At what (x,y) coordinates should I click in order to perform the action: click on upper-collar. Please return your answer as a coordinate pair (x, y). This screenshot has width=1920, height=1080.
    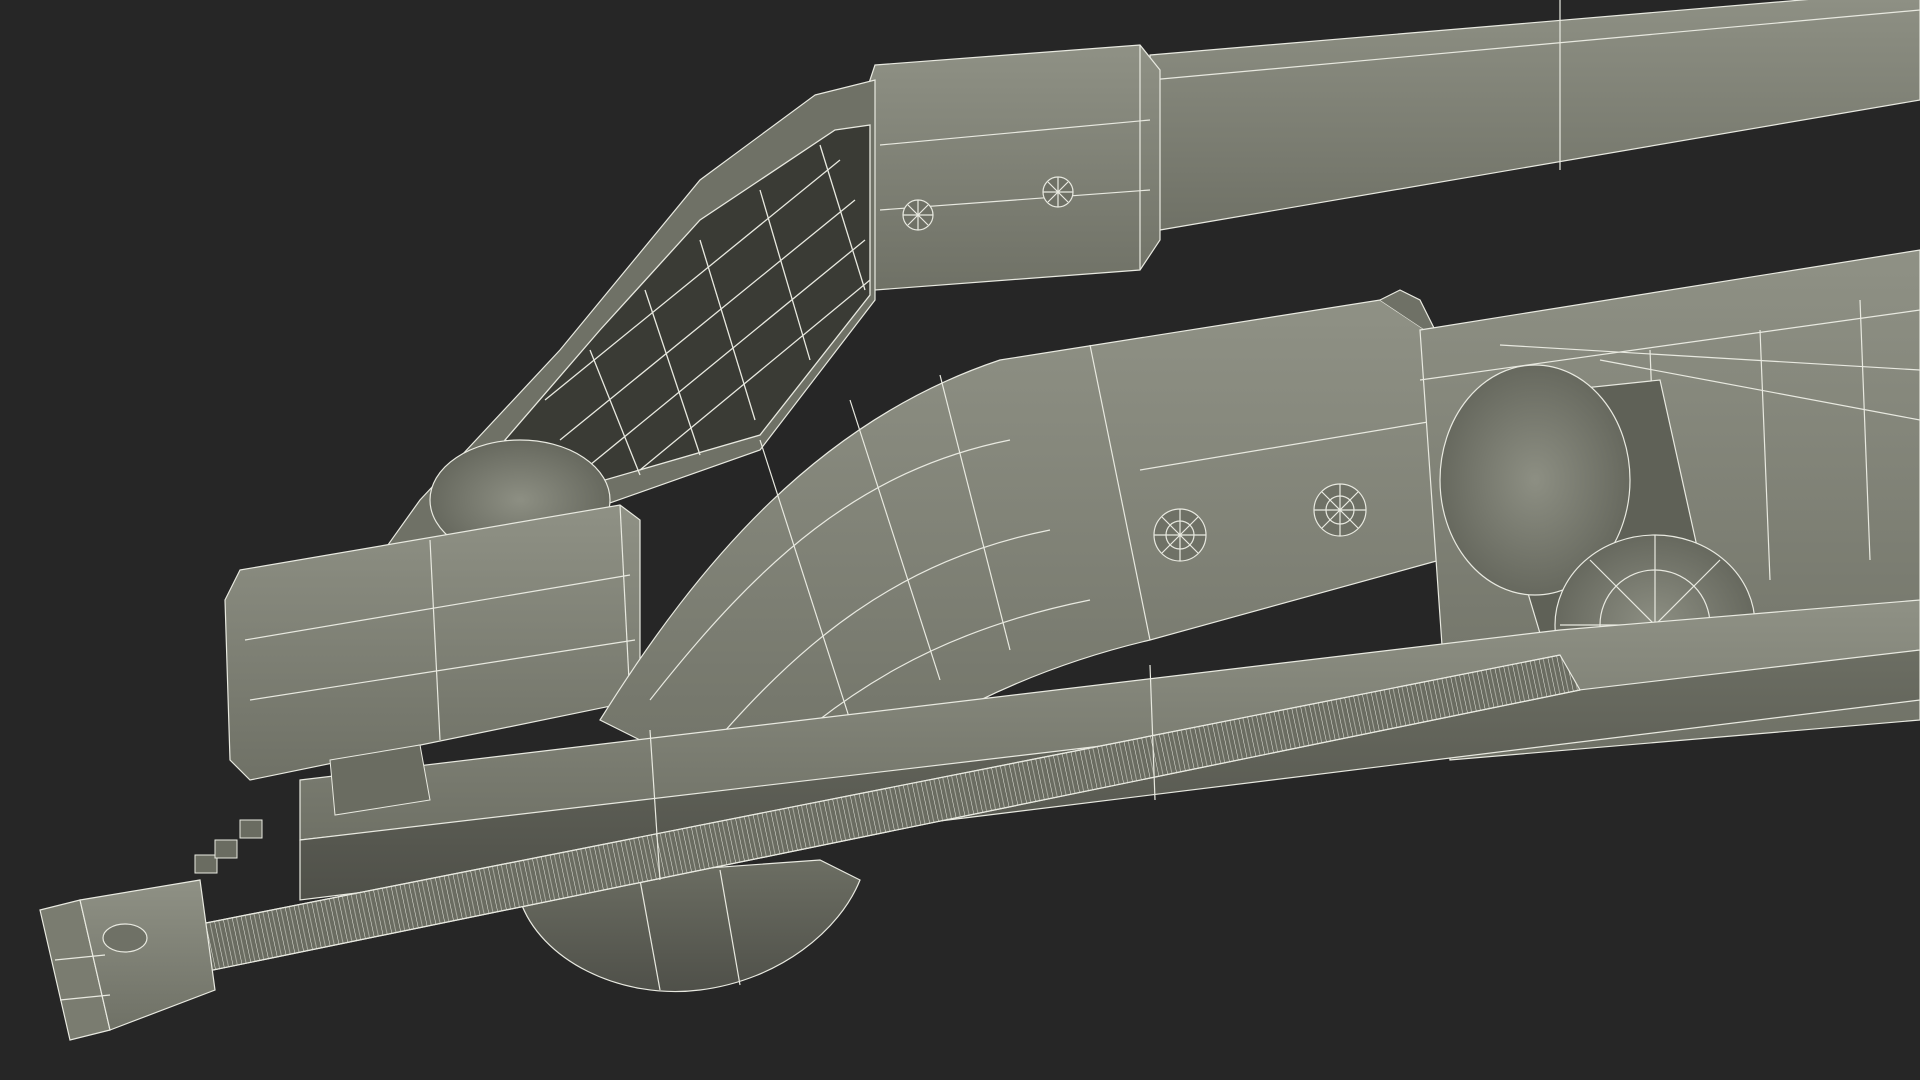
    Looking at the image, I should click on (1012, 167).